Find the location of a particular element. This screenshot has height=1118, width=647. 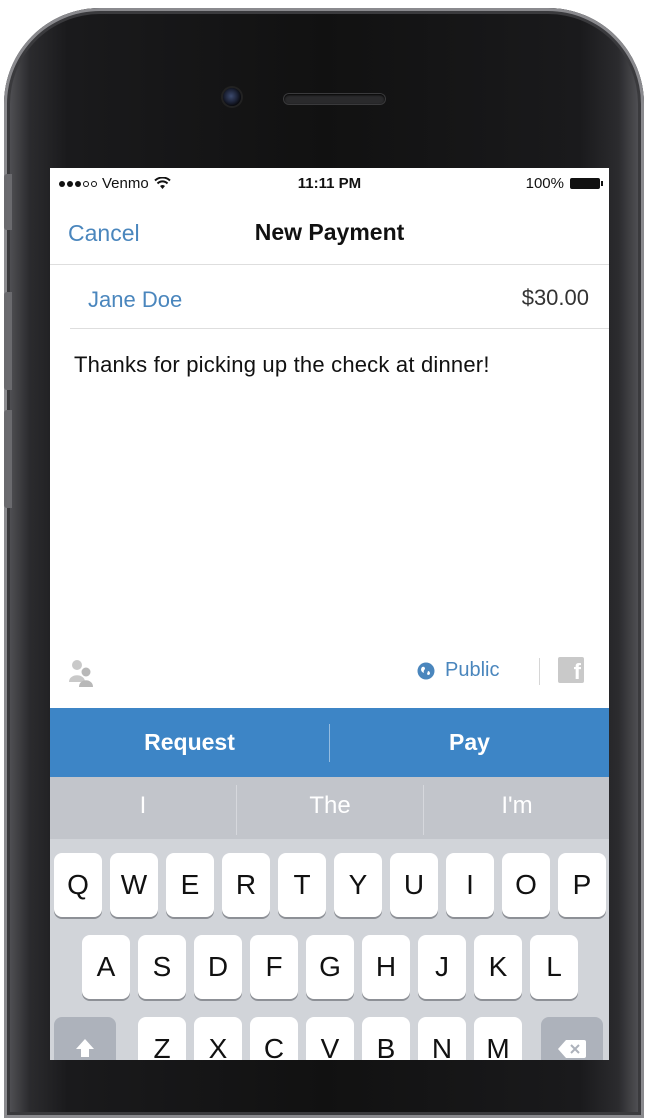

suggestion-item: I is located at coordinates (143, 808).